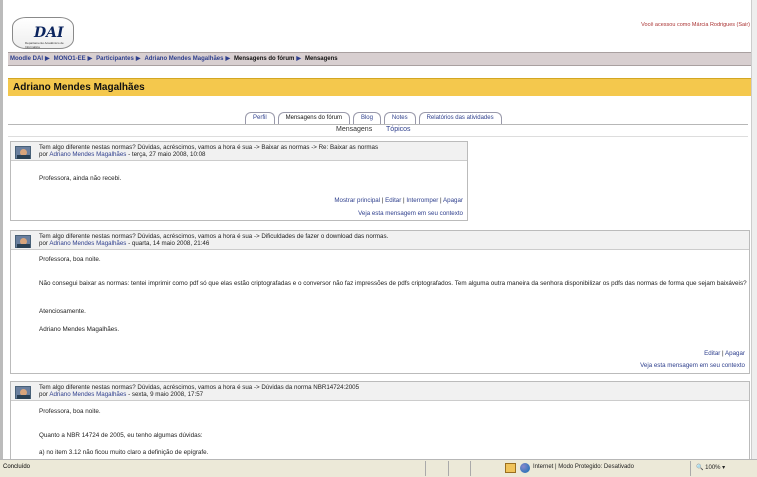 This screenshot has width=757, height=477. What do you see at coordinates (49, 33) in the screenshot?
I see `logo-text: DAI` at bounding box center [49, 33].